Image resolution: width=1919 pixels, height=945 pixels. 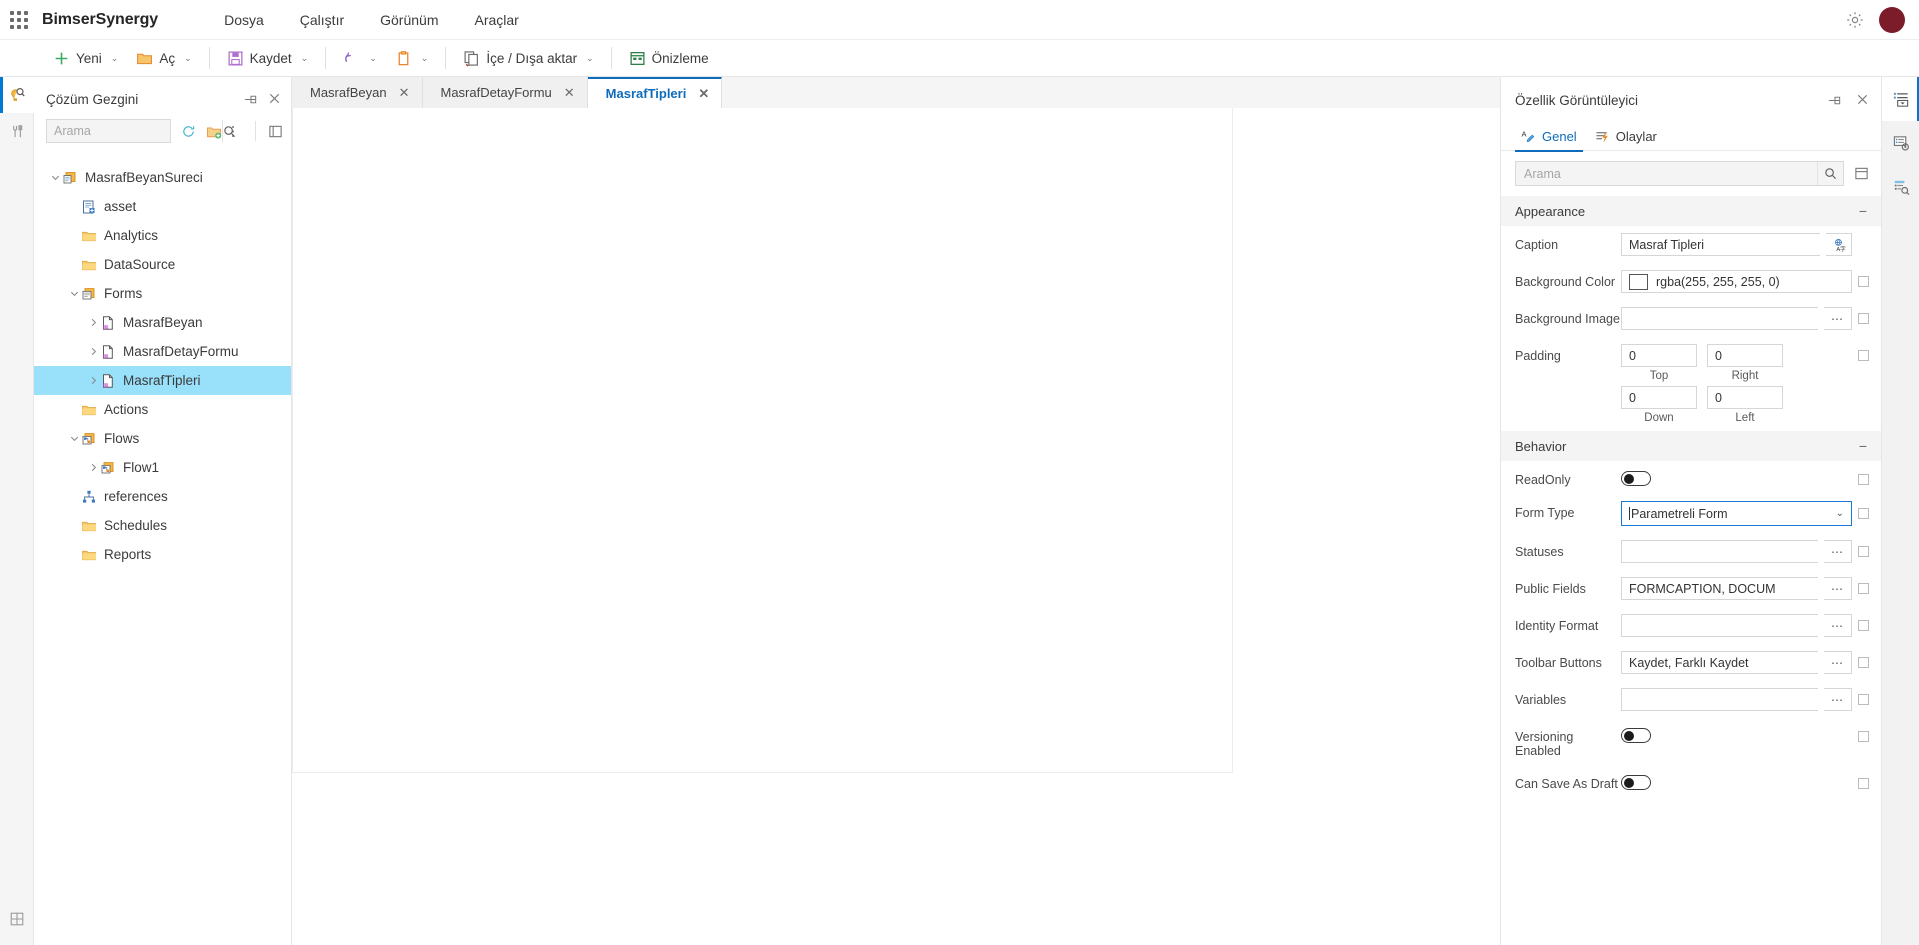 What do you see at coordinates (357, 92) in the screenshot?
I see `tab-masrafbeyan: MasrafBeyan ✕` at bounding box center [357, 92].